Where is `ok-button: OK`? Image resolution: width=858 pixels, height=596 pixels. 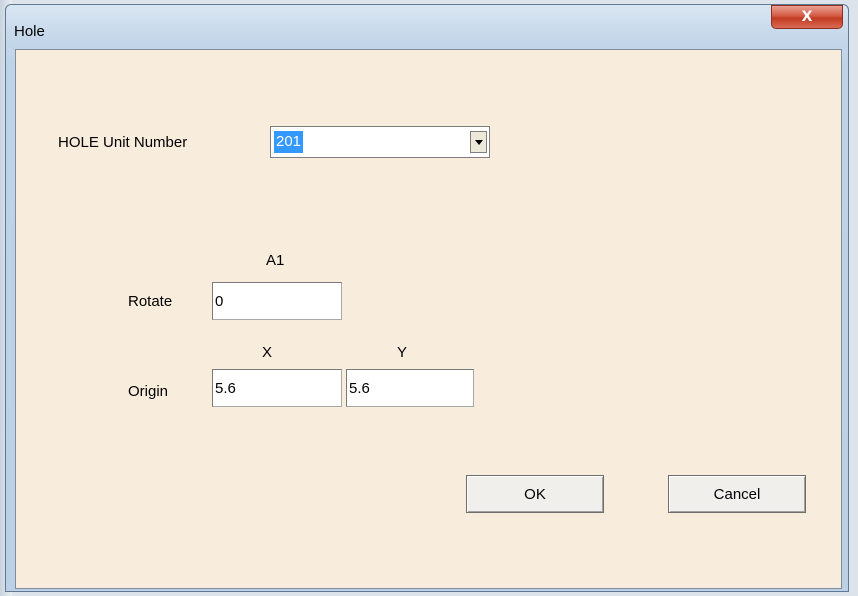 ok-button: OK is located at coordinates (535, 494).